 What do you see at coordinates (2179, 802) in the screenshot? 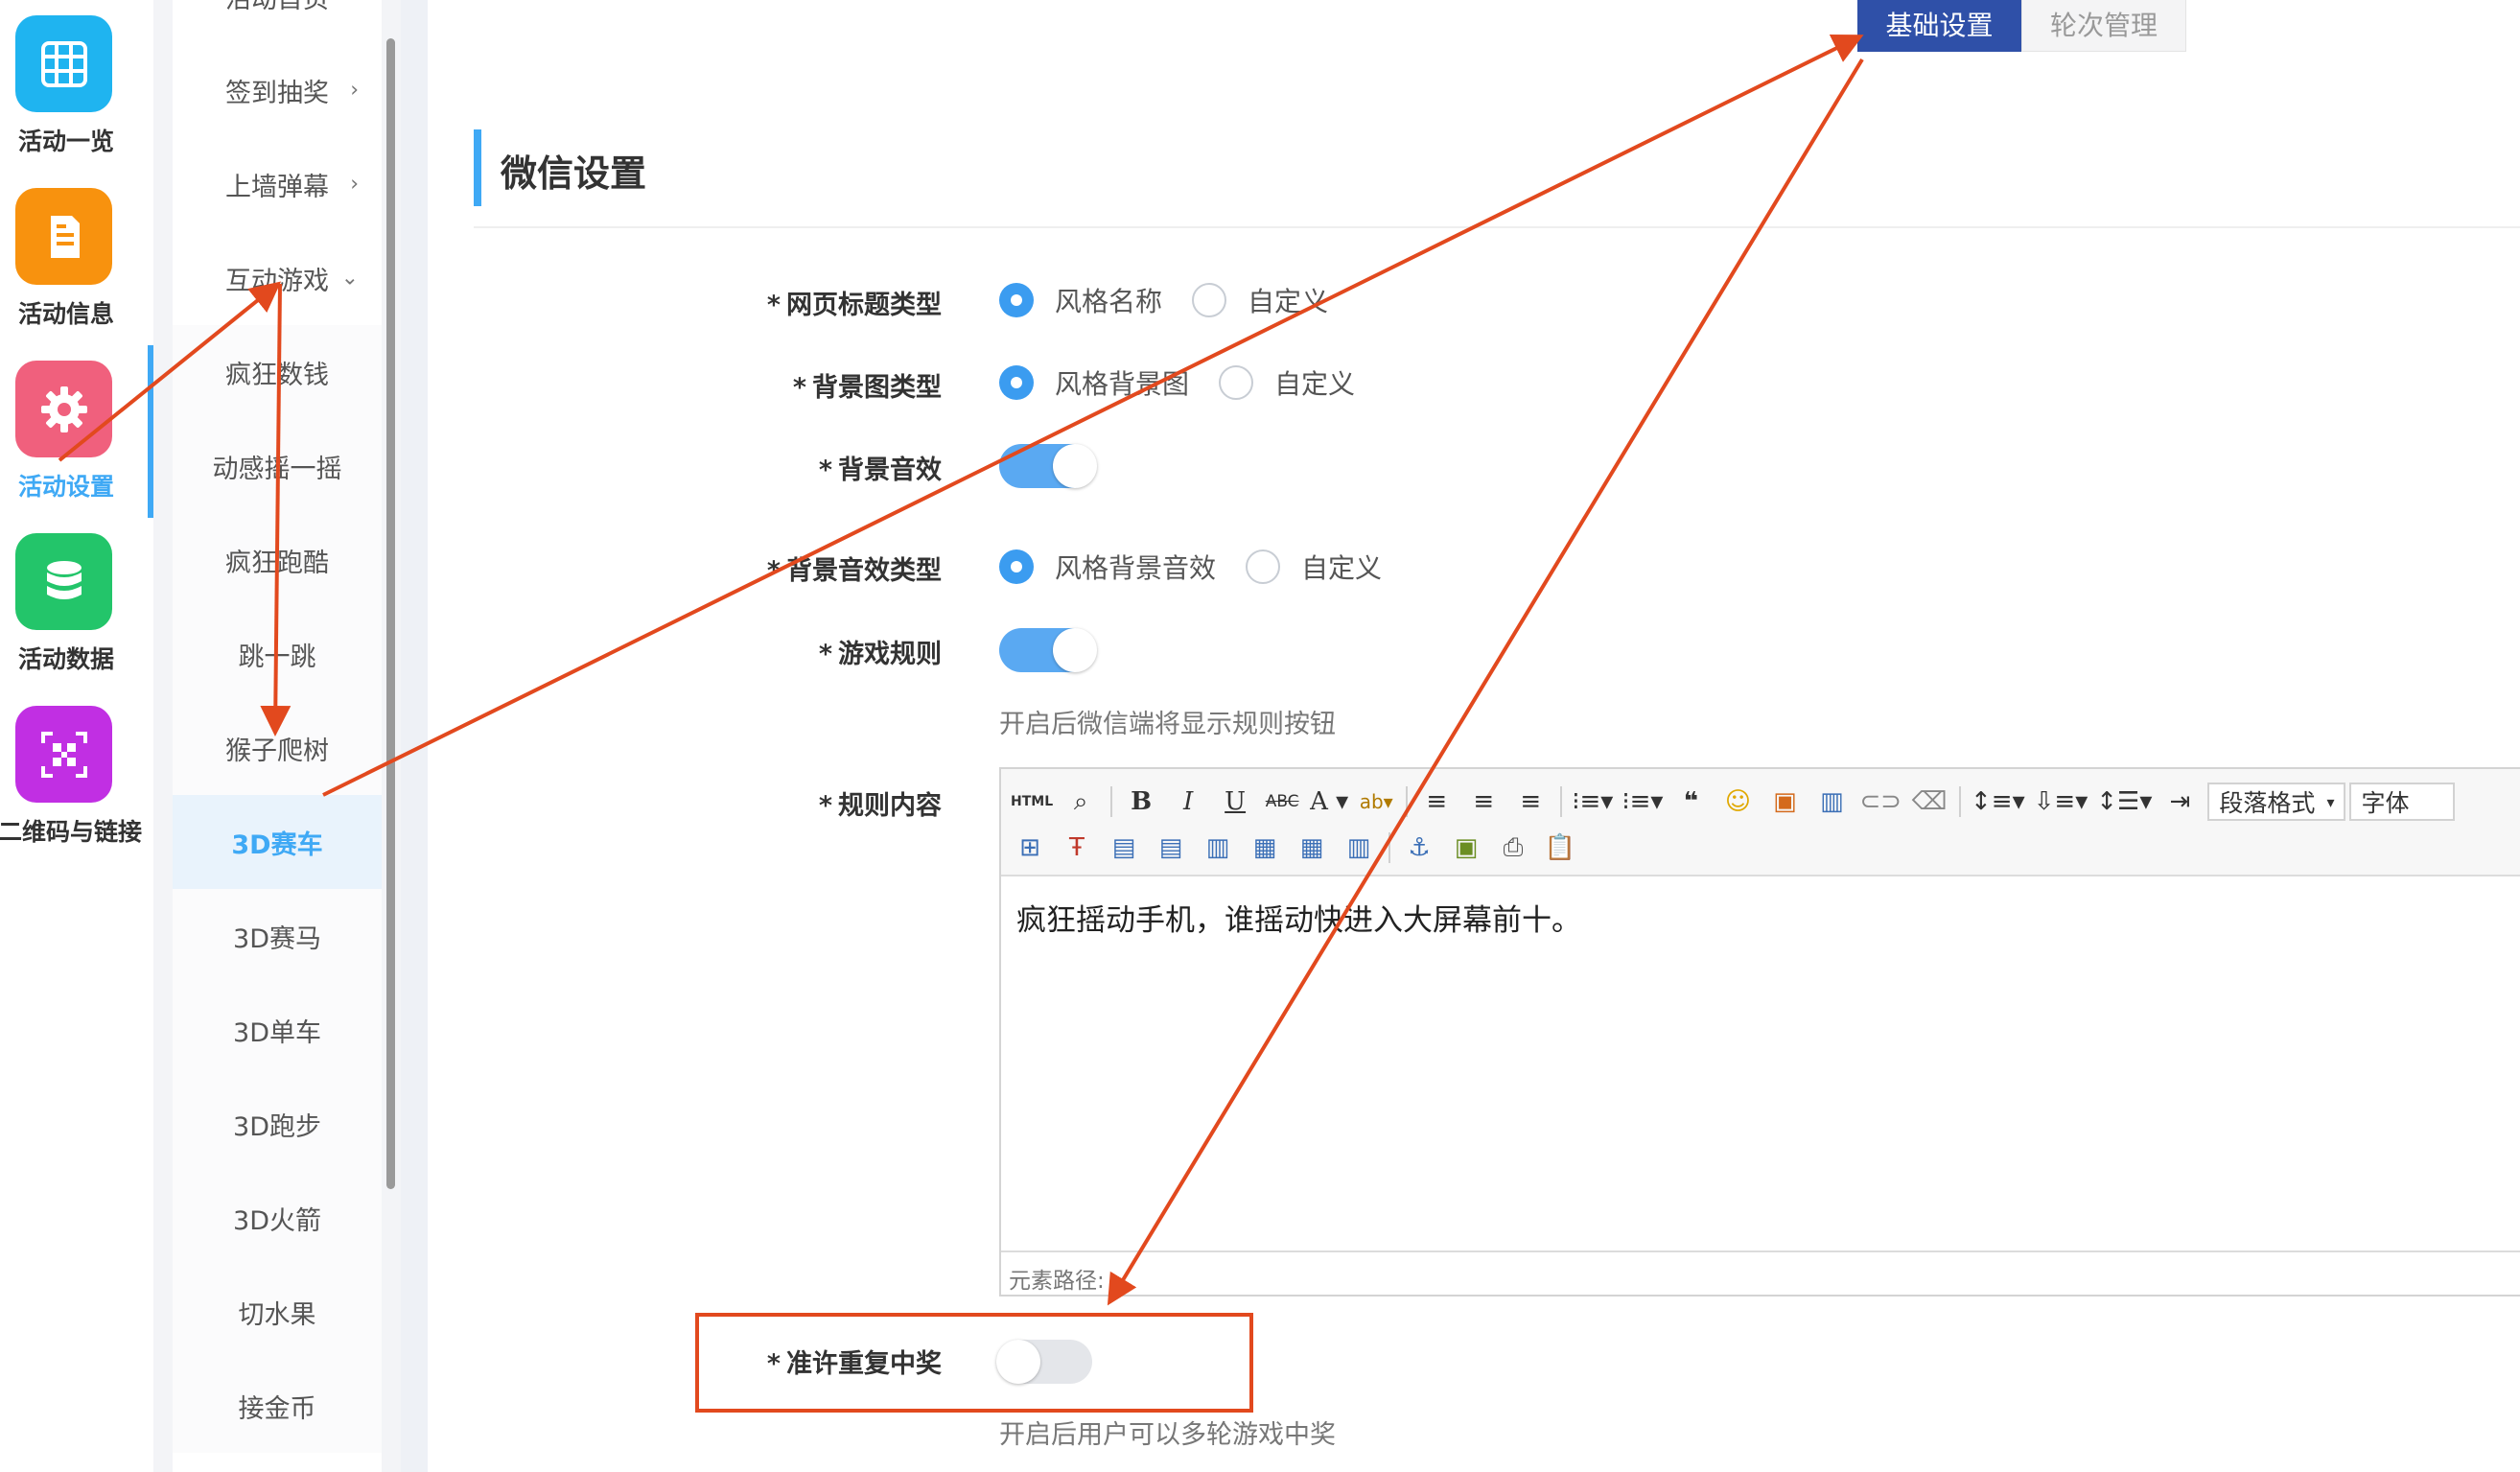
I see `indent-icon: ⇥` at bounding box center [2179, 802].